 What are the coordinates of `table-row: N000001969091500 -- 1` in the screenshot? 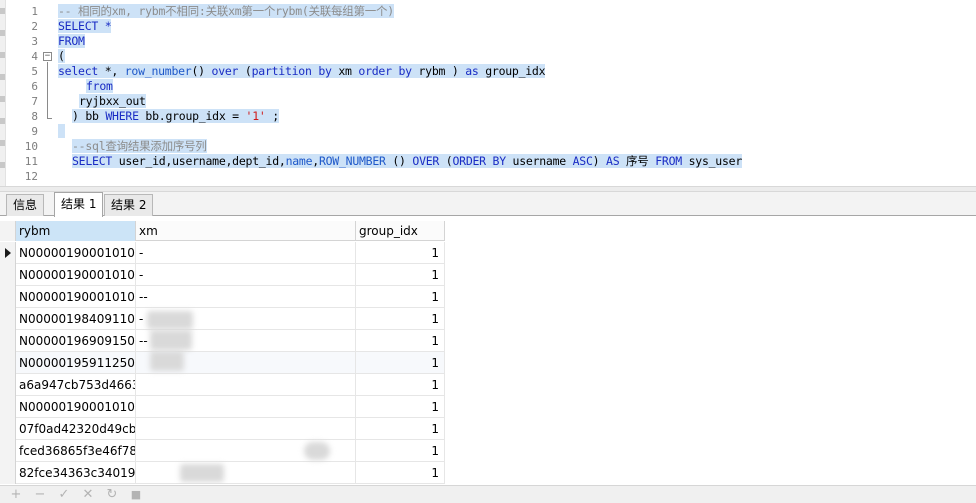 It's located at (222, 341).